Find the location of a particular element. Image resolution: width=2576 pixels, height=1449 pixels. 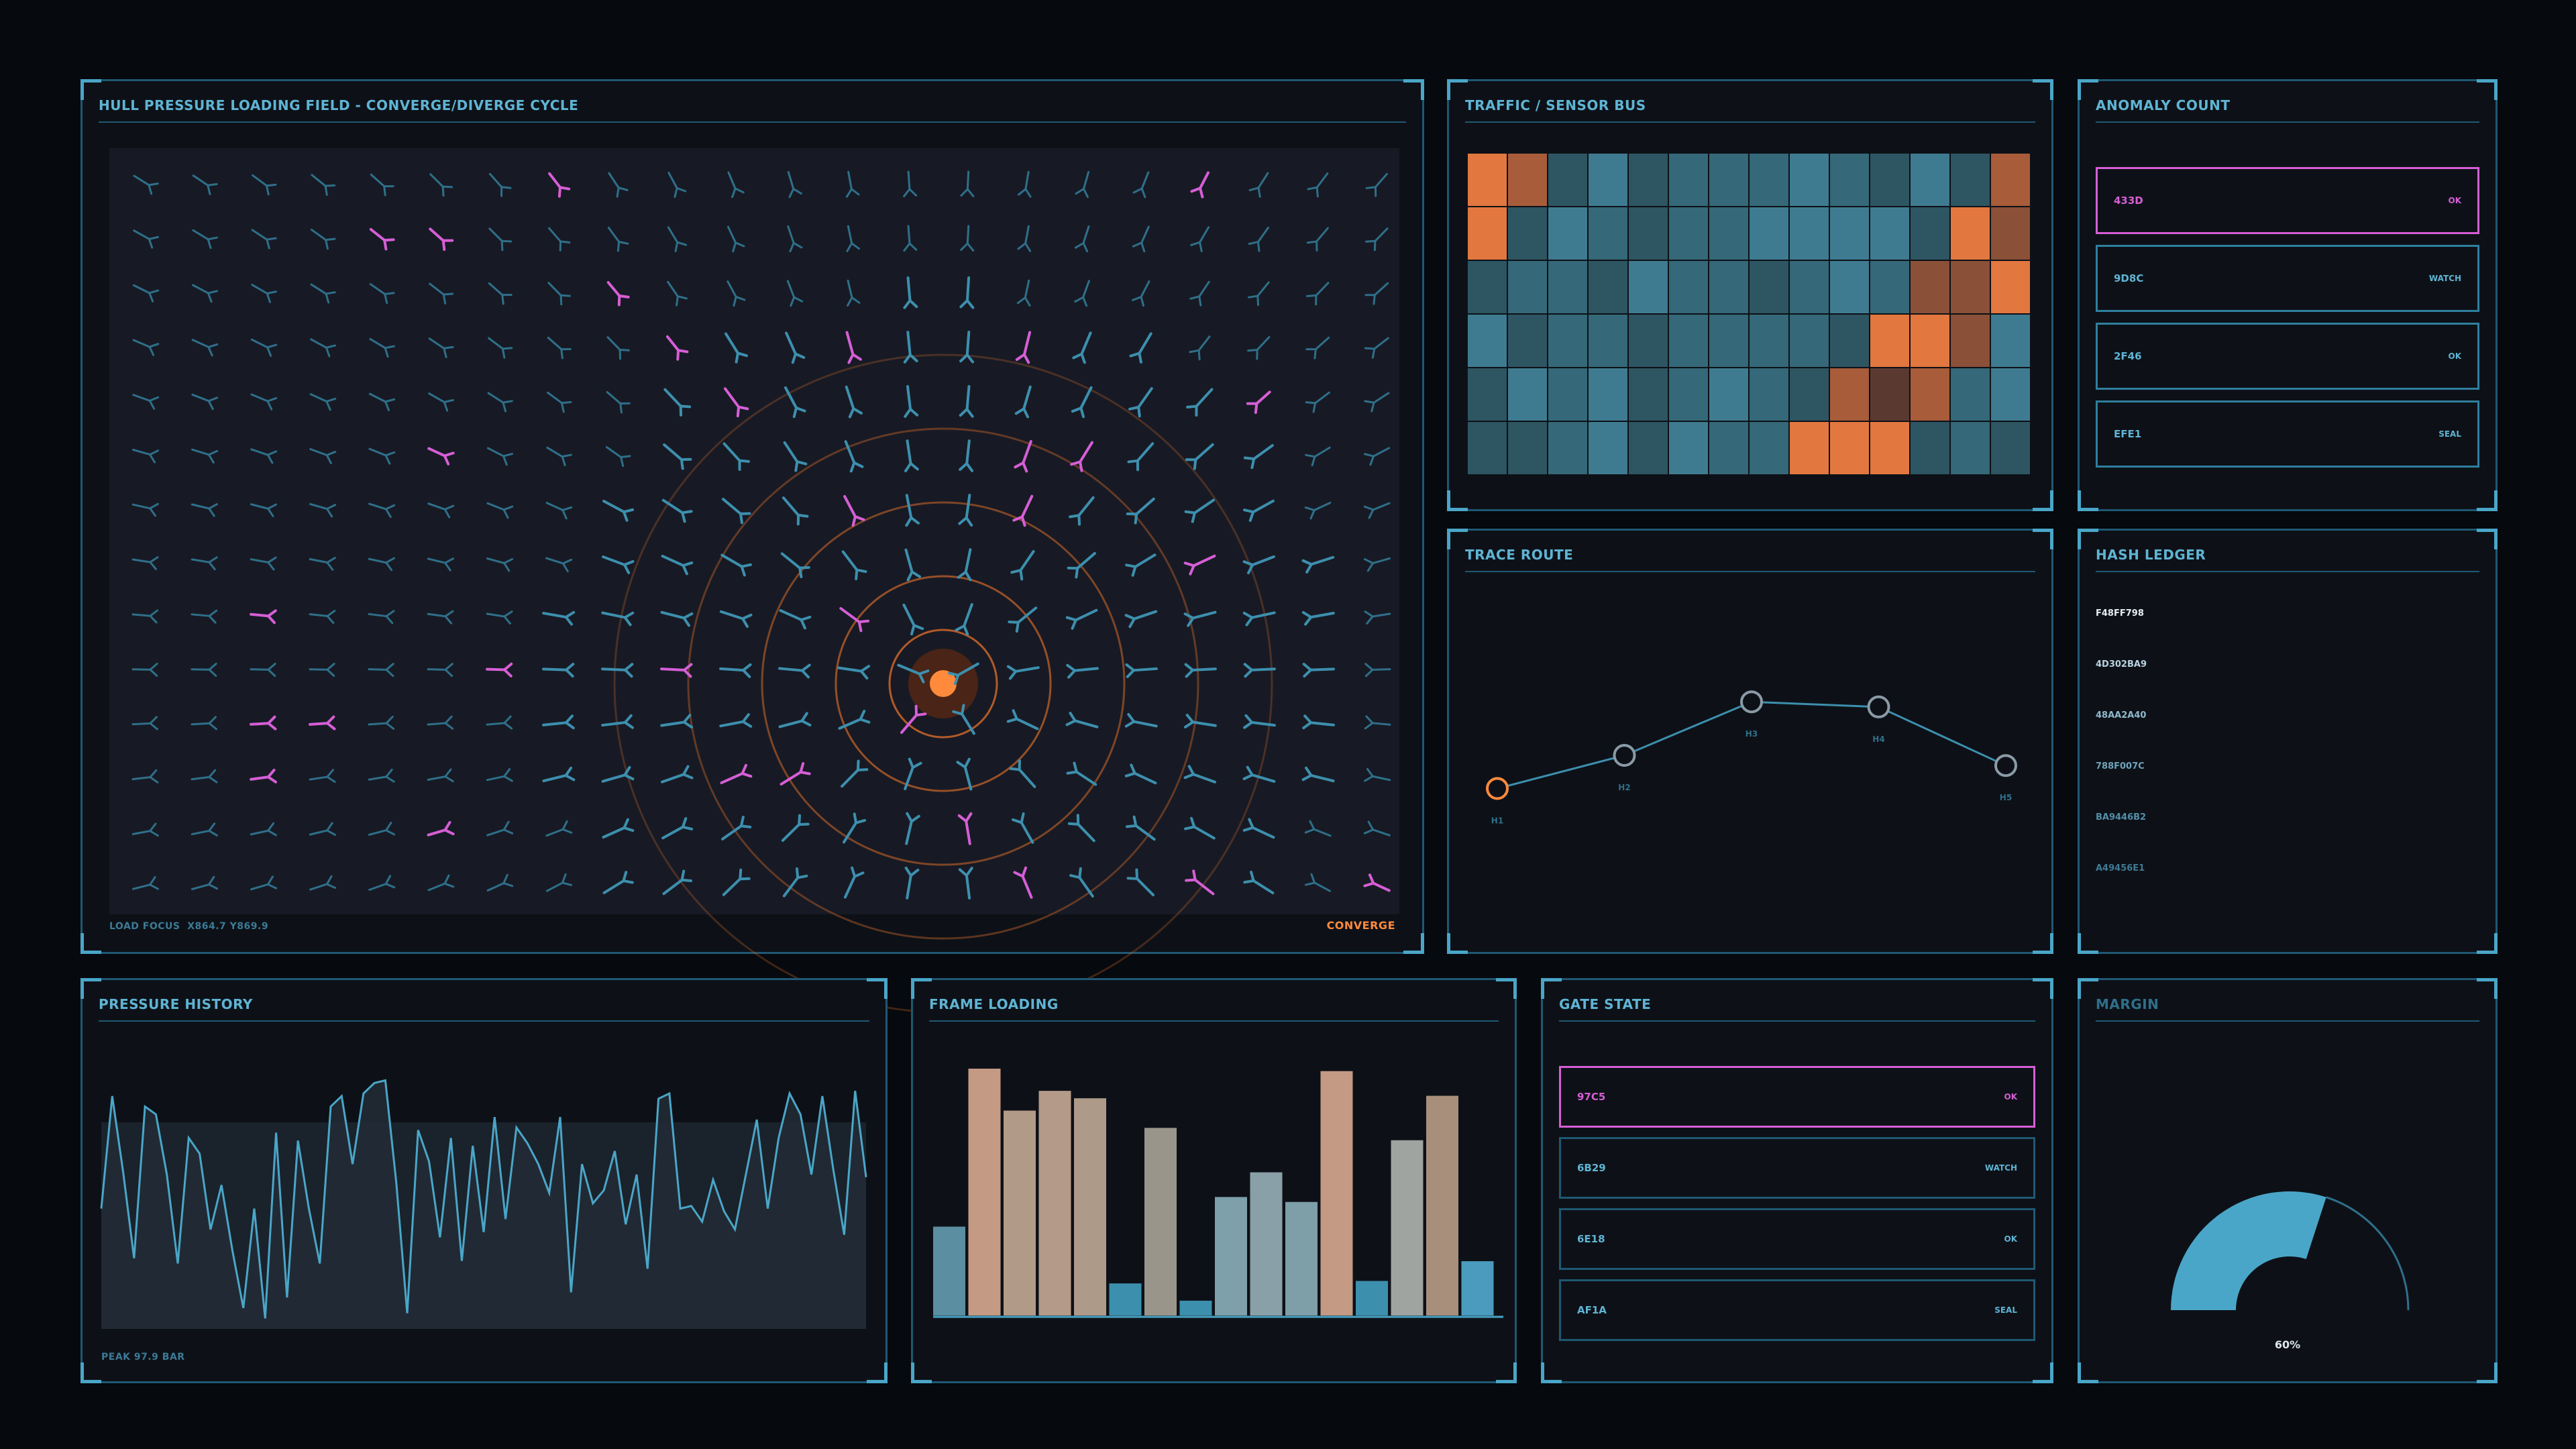

margin-gauge is located at coordinates (2290, 1182).